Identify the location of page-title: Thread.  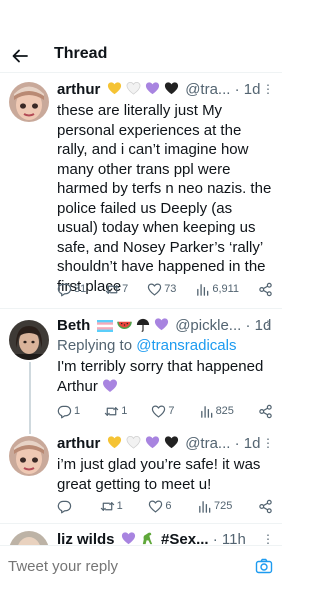
(81, 53).